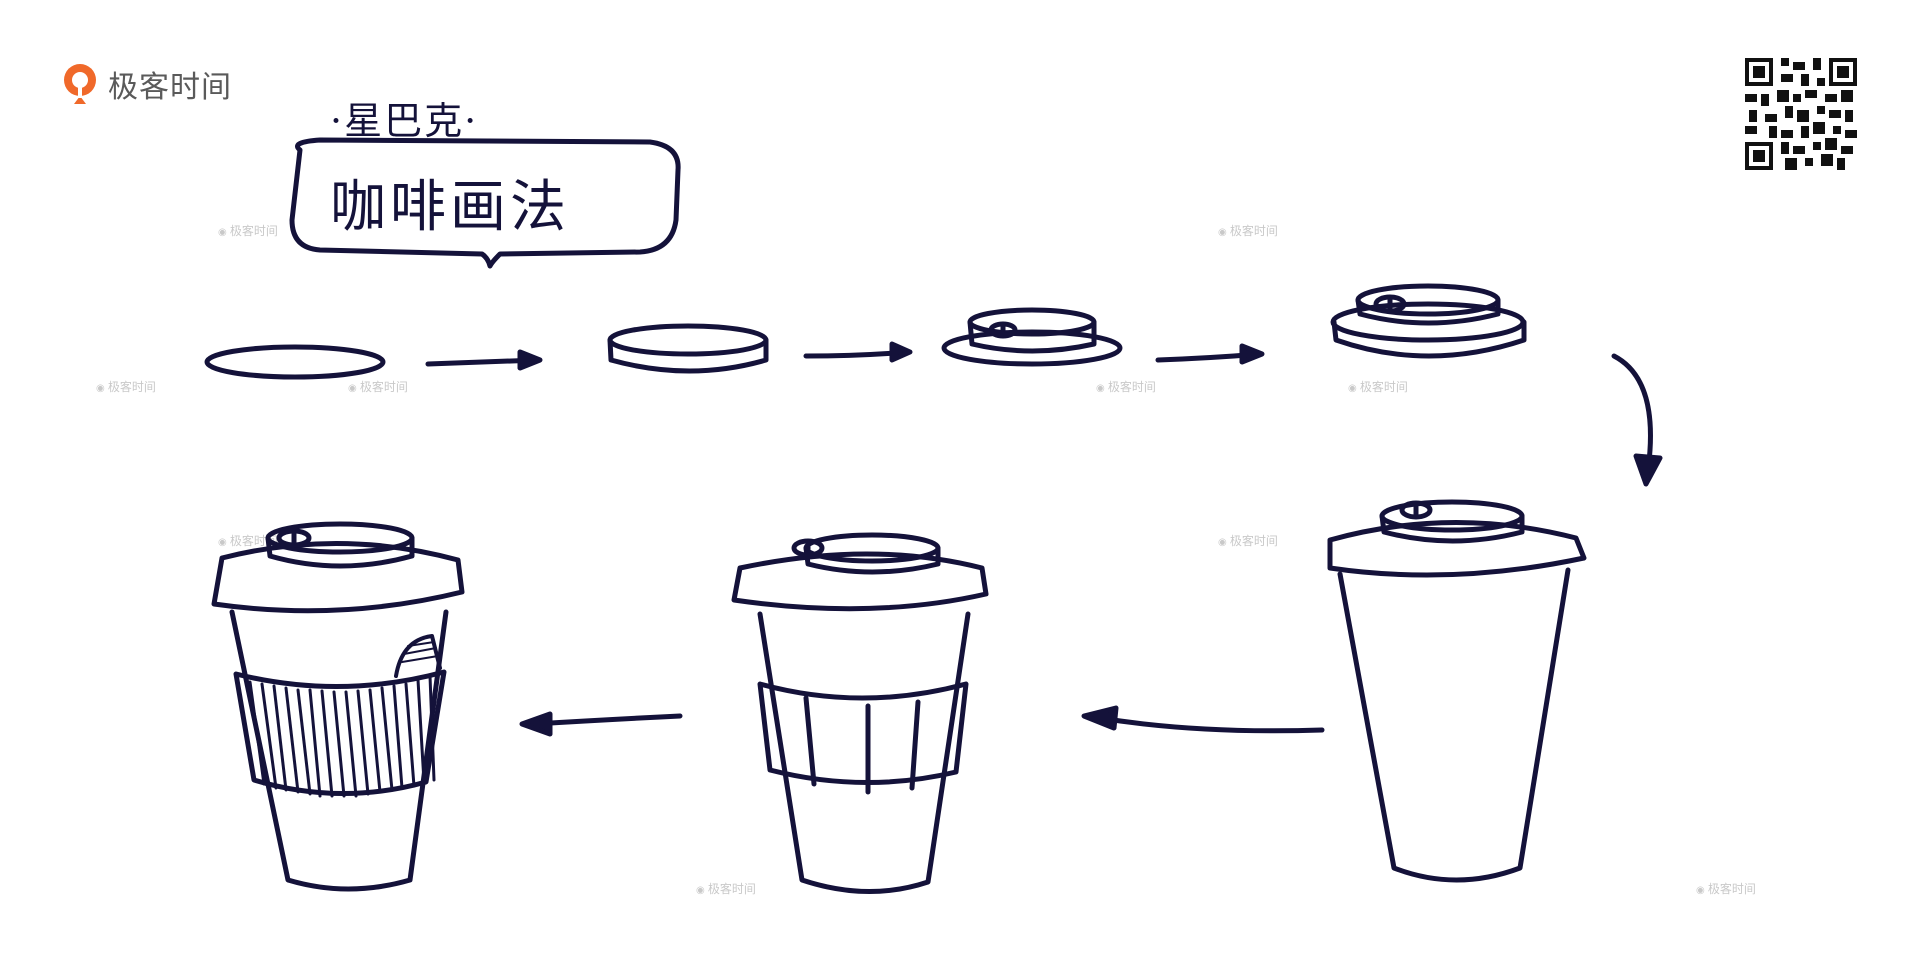 This screenshot has height=974, width=1920. Describe the element at coordinates (688, 348) in the screenshot. I see `step-2-disc` at that location.